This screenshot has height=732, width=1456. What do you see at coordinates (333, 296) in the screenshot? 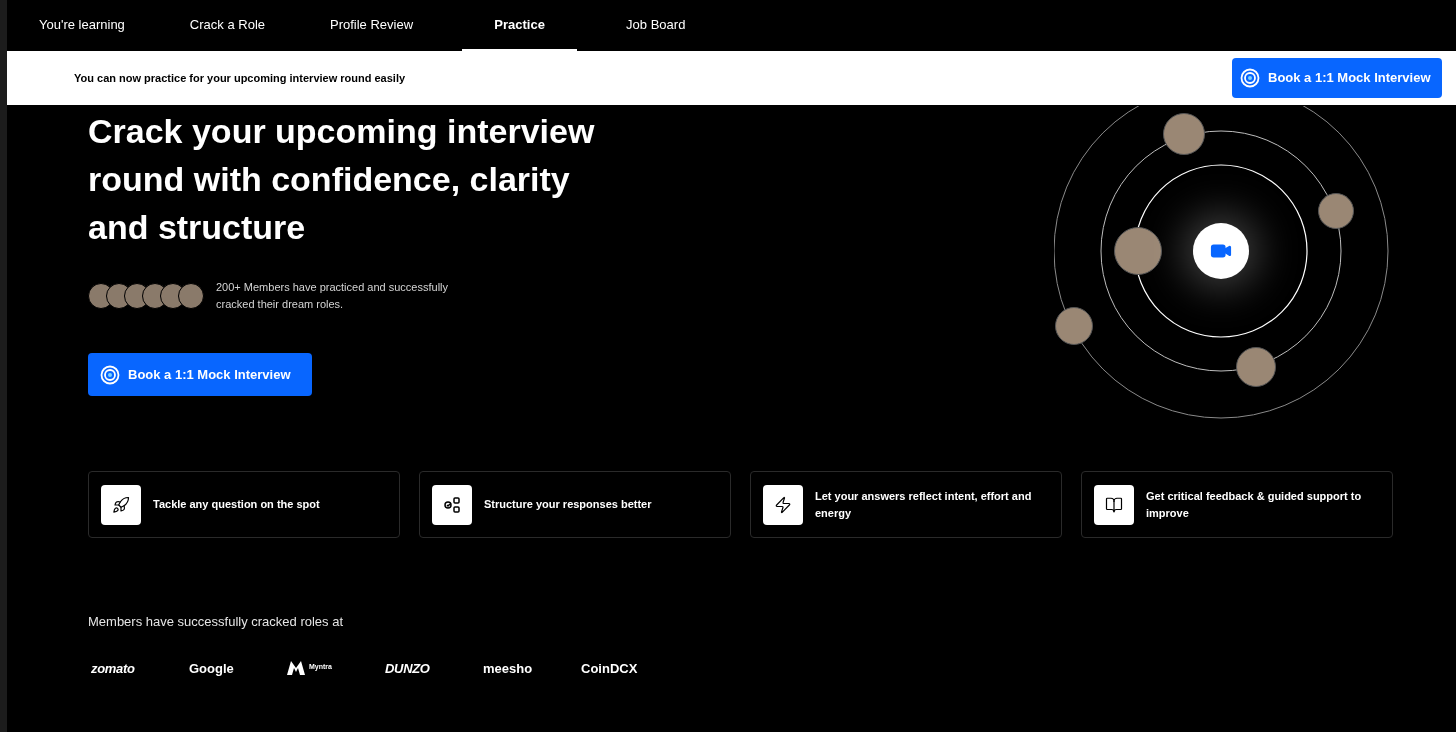
I see `members-text: 200+ Members have practiced and successfully cracked their dream roles.` at bounding box center [333, 296].